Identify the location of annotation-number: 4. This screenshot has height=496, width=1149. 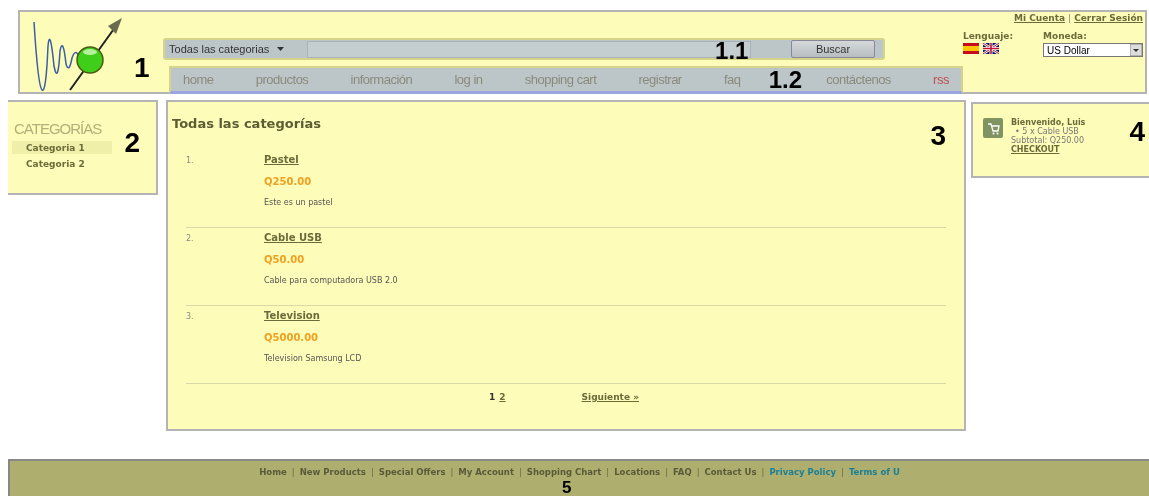
(1137, 133).